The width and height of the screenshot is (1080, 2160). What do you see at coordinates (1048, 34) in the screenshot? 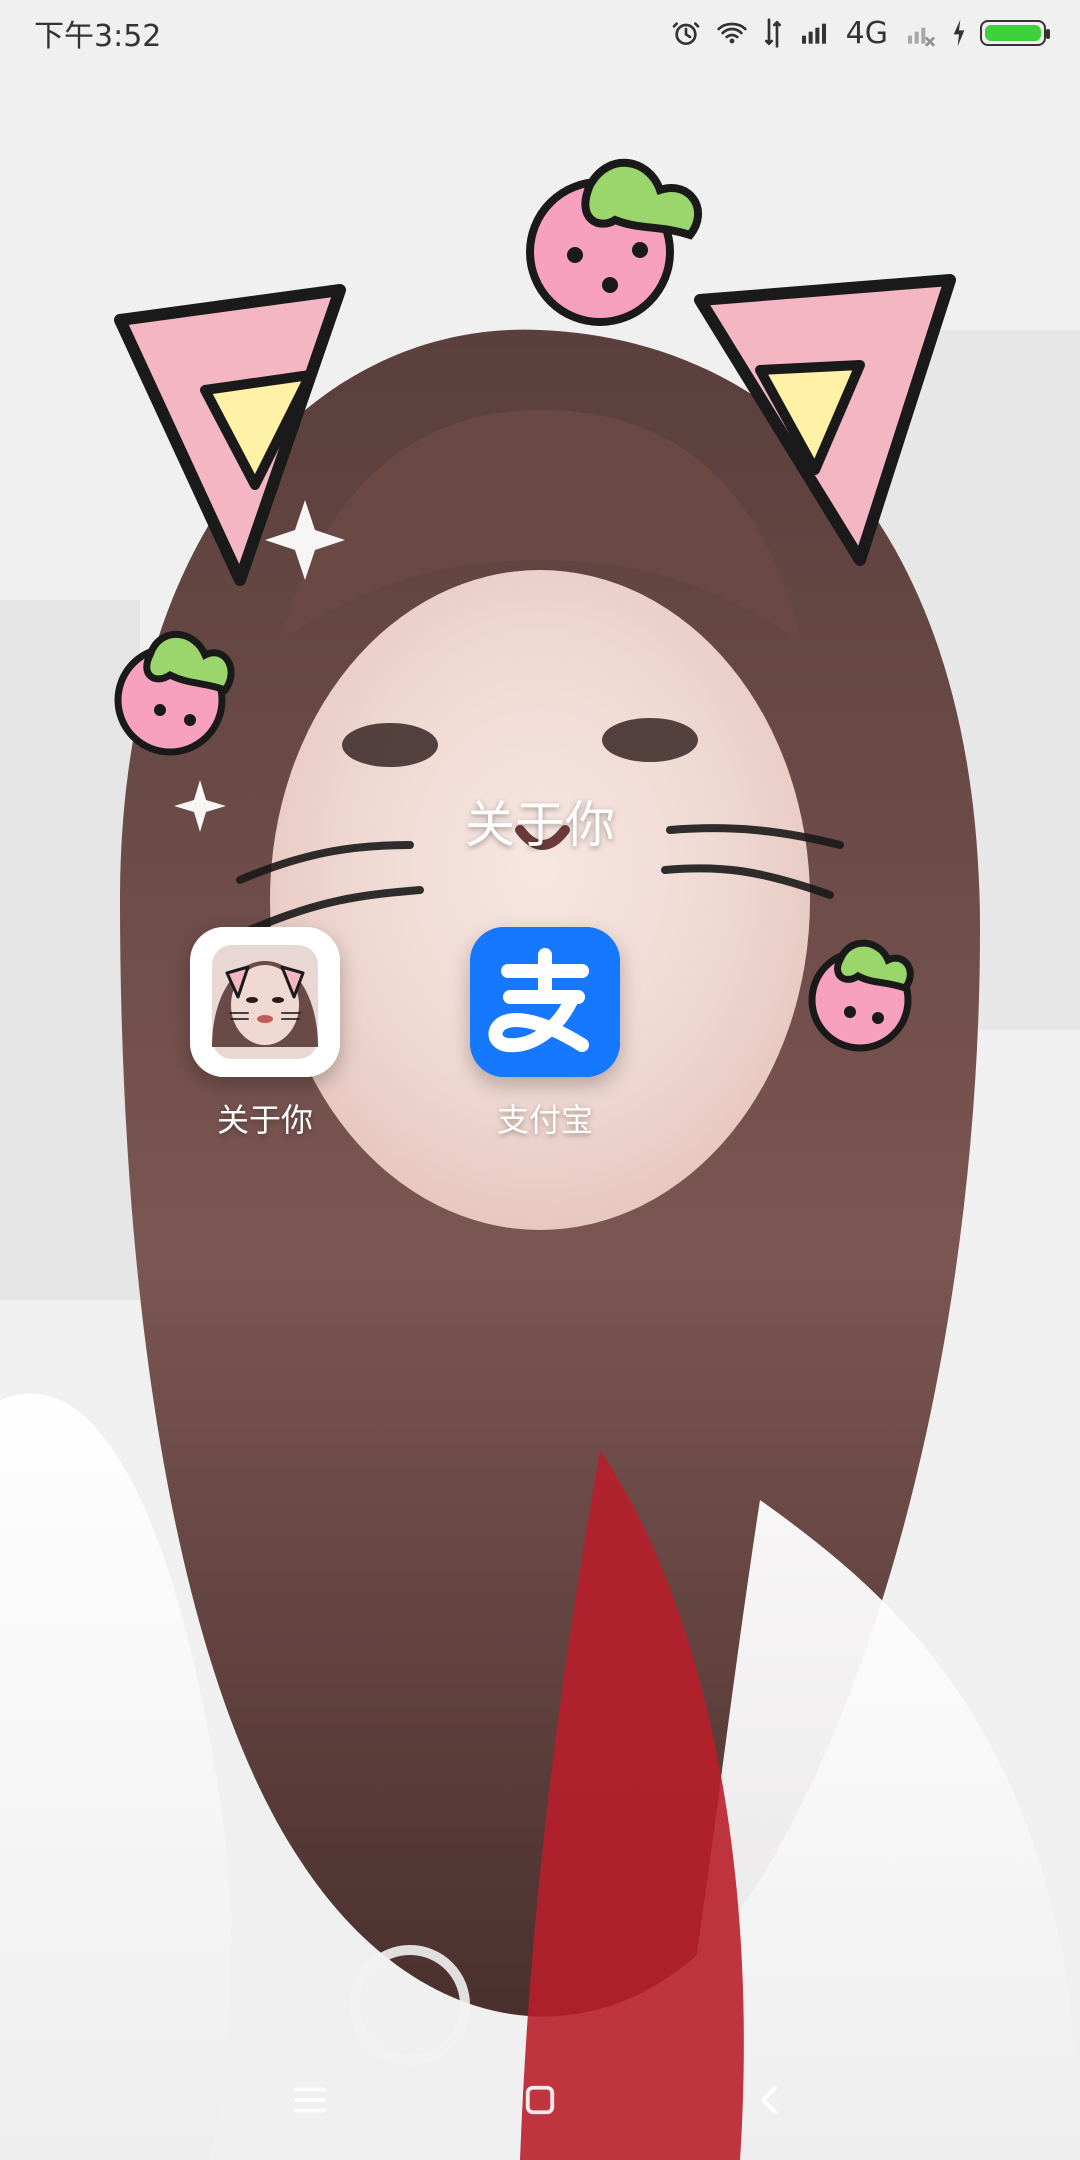
I see `battery-cap` at bounding box center [1048, 34].